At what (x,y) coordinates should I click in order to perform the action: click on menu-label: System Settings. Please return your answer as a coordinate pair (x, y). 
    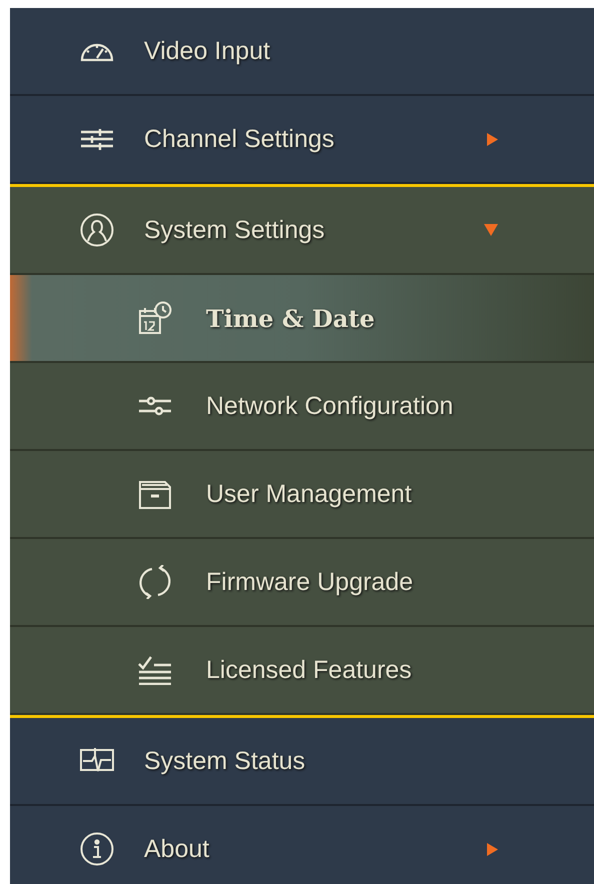
    Looking at the image, I should click on (234, 230).